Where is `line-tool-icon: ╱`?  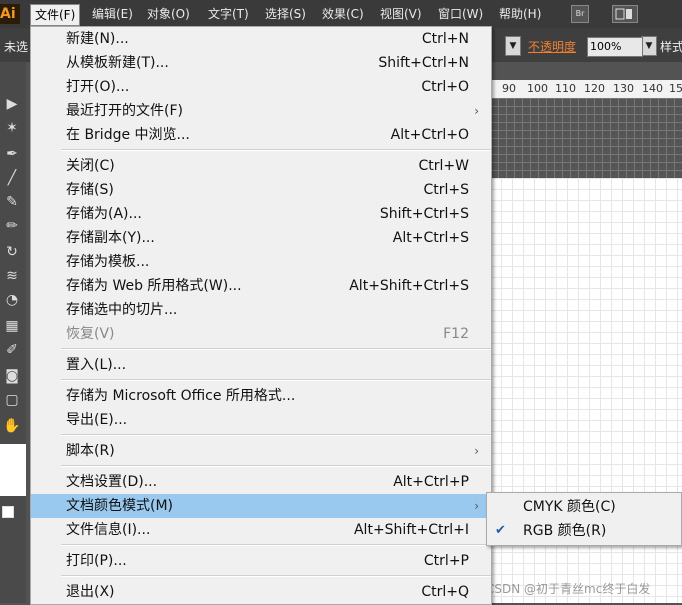 line-tool-icon: ╱ is located at coordinates (12, 178).